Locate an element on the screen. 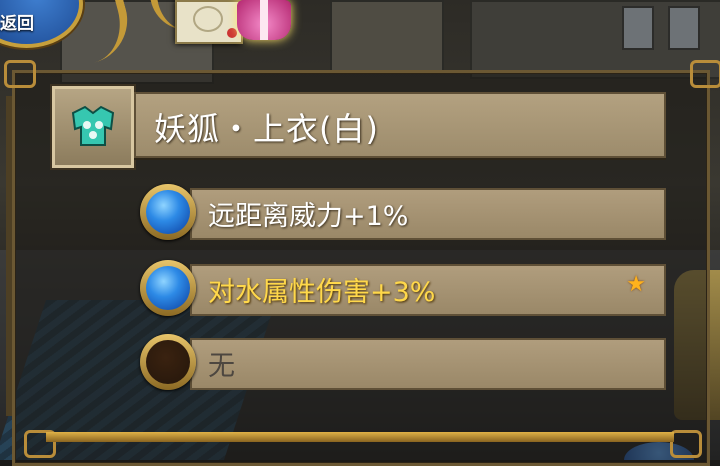 This screenshot has height=466, width=720. star-icon: ★ is located at coordinates (636, 284).